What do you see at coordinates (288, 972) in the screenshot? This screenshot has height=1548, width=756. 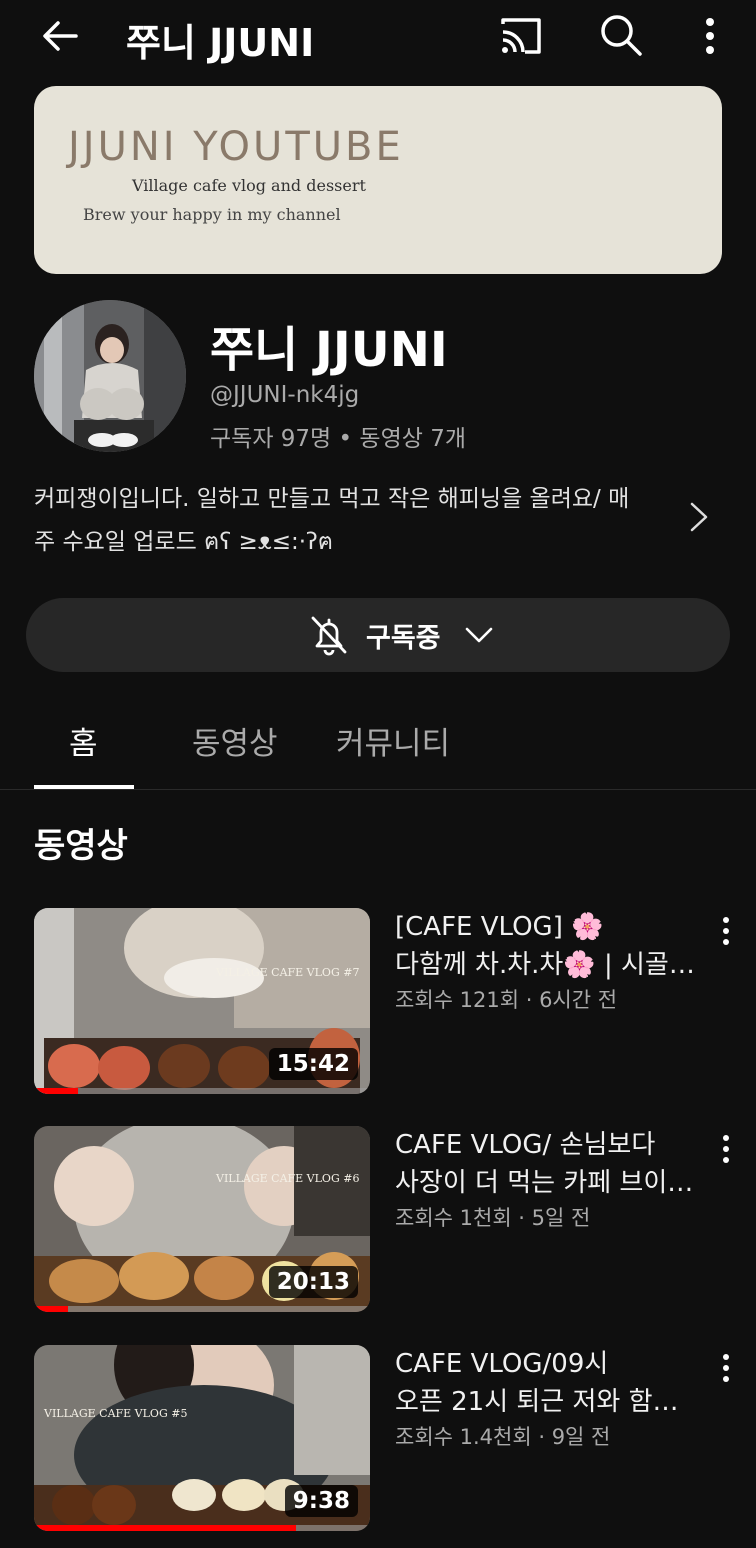 I see `thumbnail-caption: VILLAGE CAFE VLOG #7` at bounding box center [288, 972].